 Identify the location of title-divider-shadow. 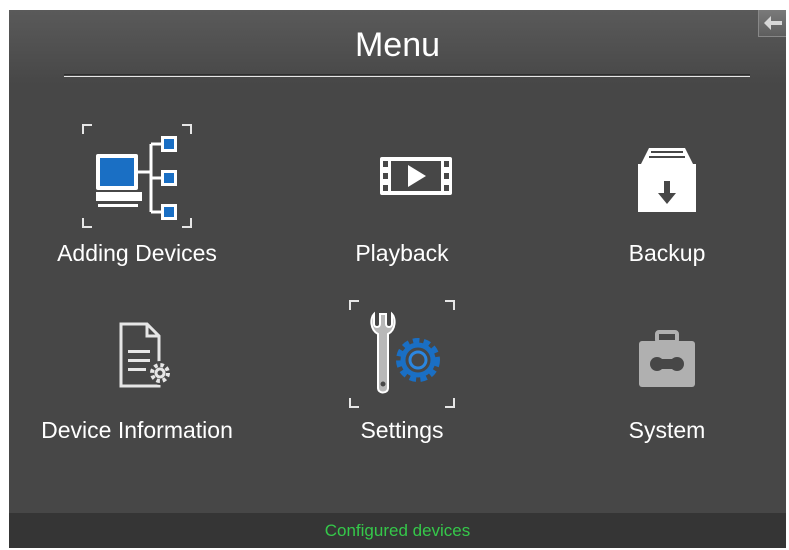
(407, 74).